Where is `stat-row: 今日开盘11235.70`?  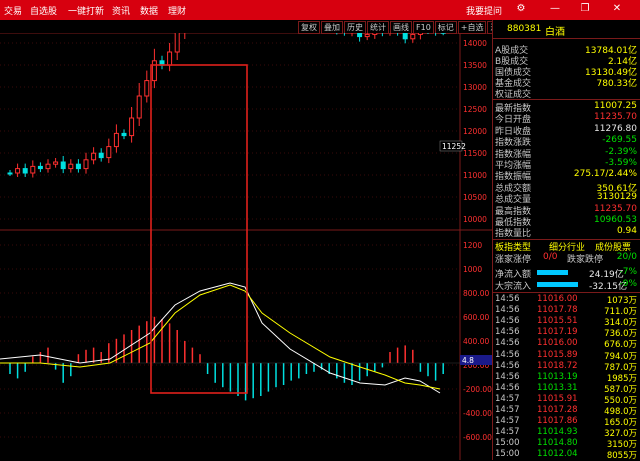 stat-row: 今日开盘11235.70 is located at coordinates (566, 117).